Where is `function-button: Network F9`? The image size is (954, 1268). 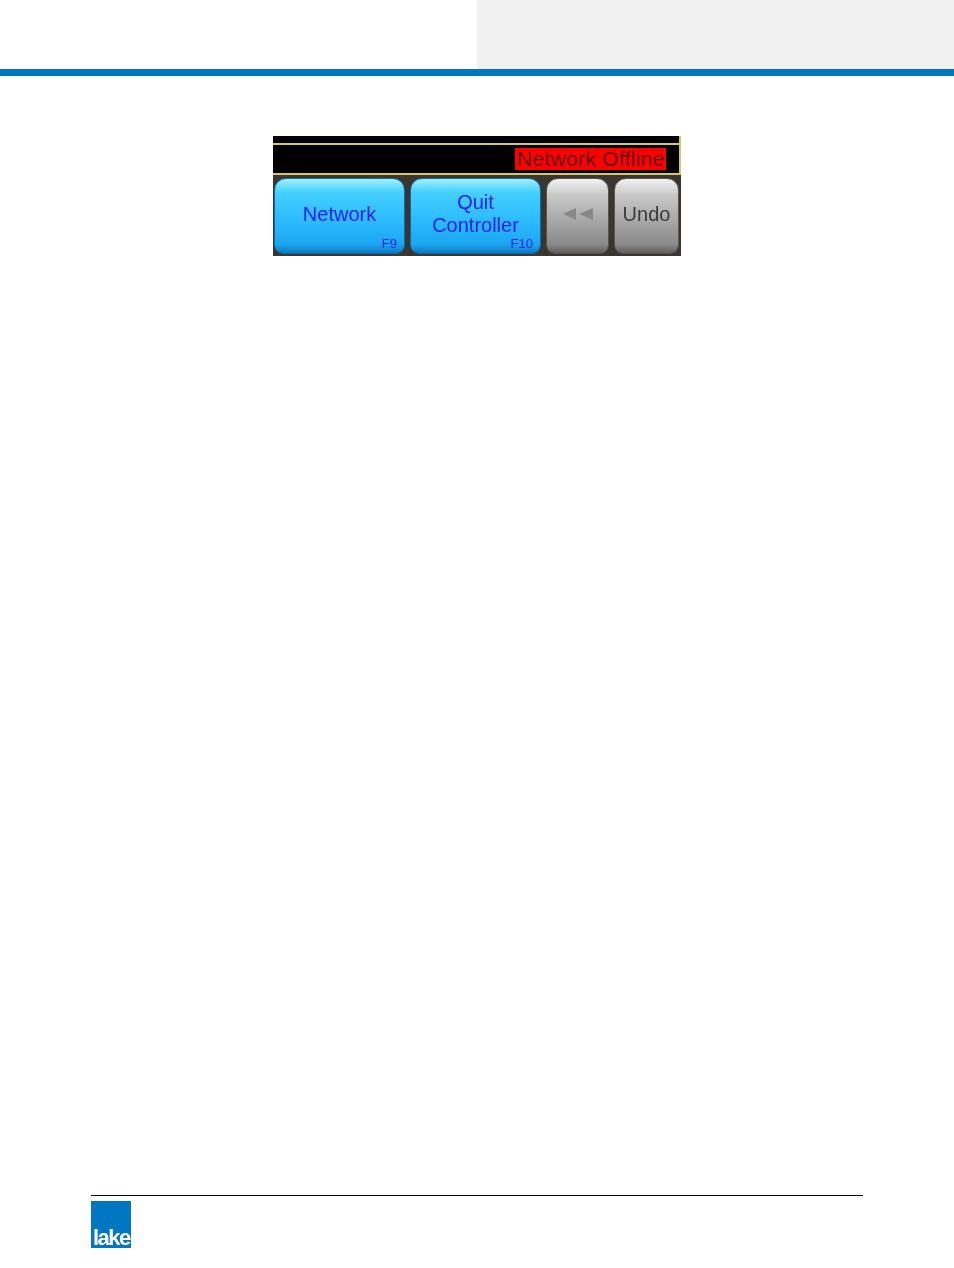
function-button: Network F9 is located at coordinates (339, 216).